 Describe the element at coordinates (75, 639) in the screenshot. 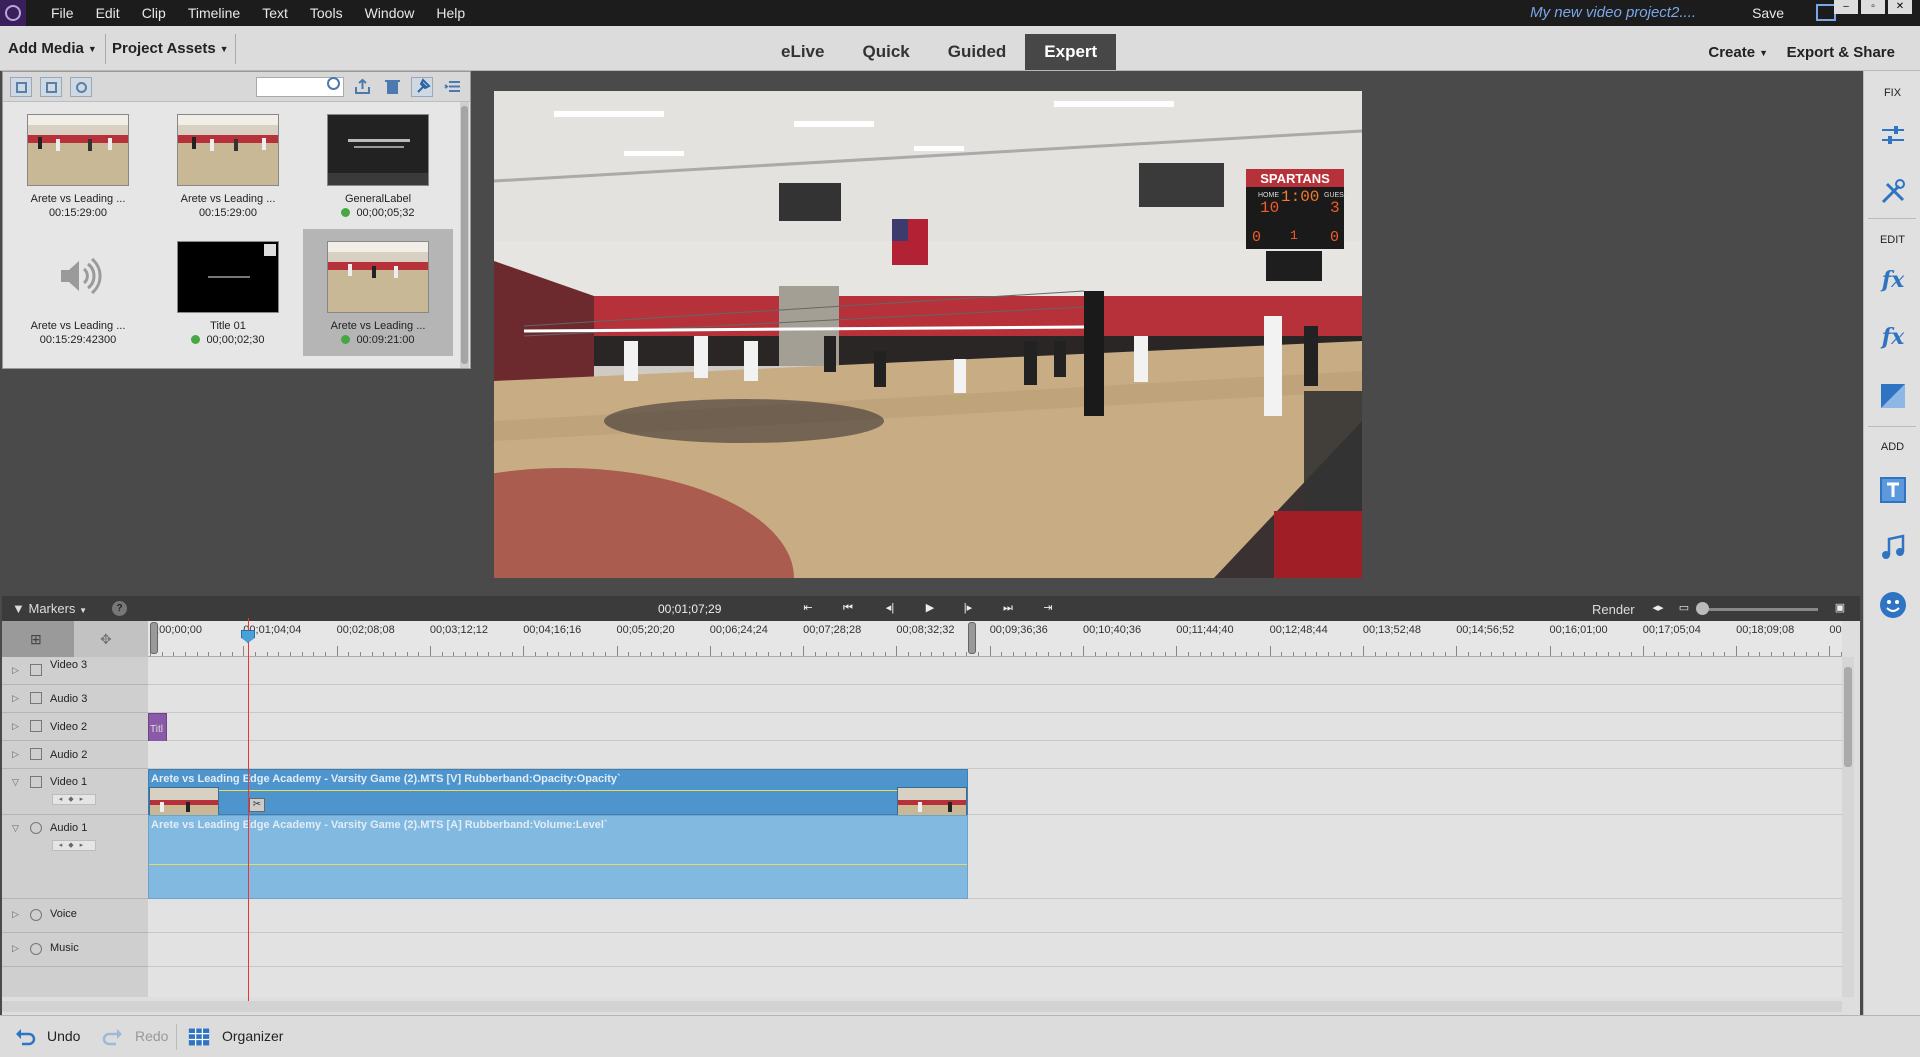

I see `timeline-tool-corner: ⊞ ✥` at that location.